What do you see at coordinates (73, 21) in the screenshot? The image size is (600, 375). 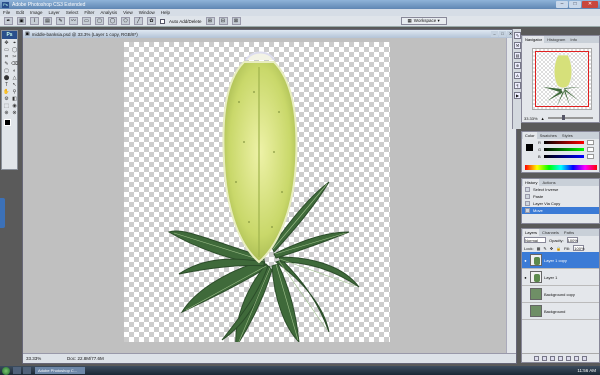 I see `freeform-pen-icon: 〰` at bounding box center [73, 21].